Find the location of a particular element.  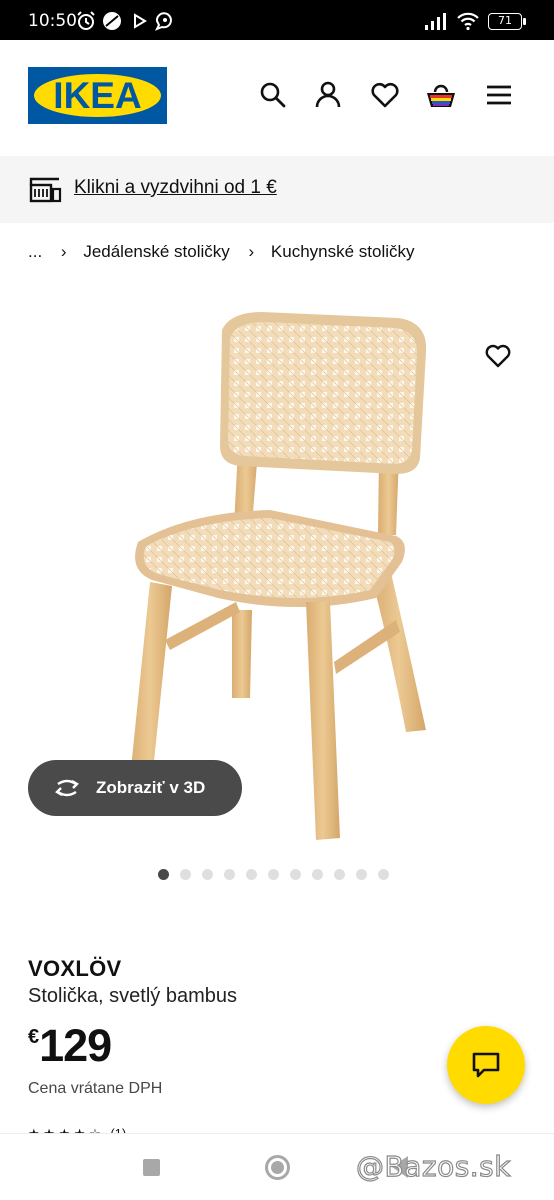

search-icon is located at coordinates (273, 95).